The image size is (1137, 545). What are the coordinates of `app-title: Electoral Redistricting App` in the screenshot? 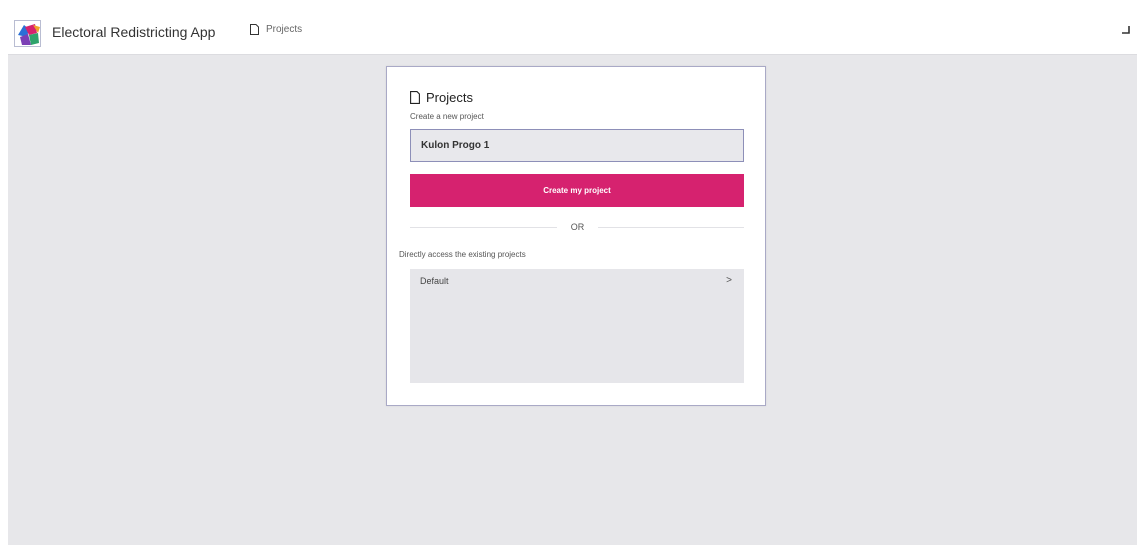 It's located at (134, 32).